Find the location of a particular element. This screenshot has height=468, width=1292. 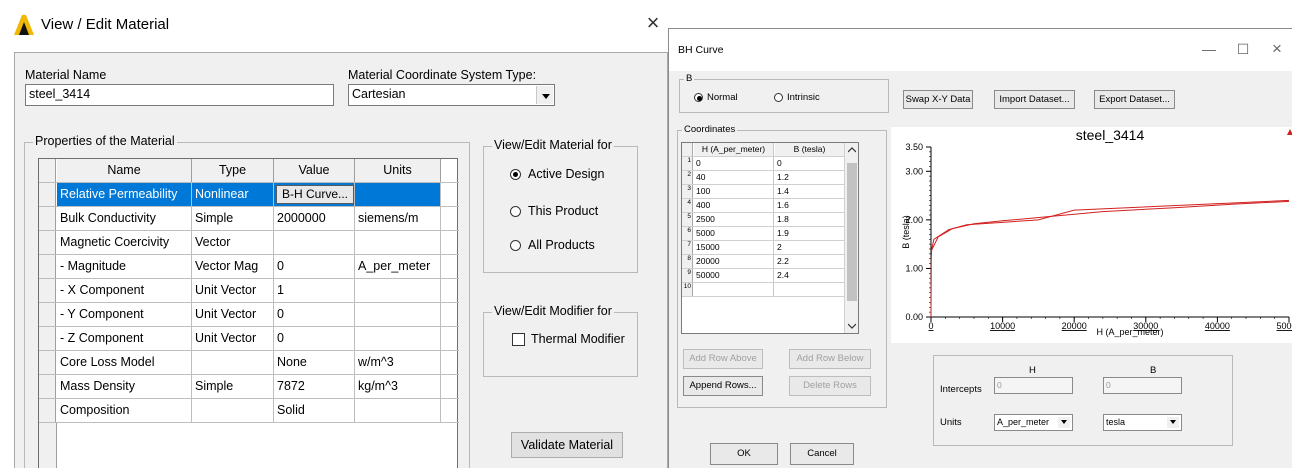

cell-type: Nonlinear is located at coordinates (233, 194).